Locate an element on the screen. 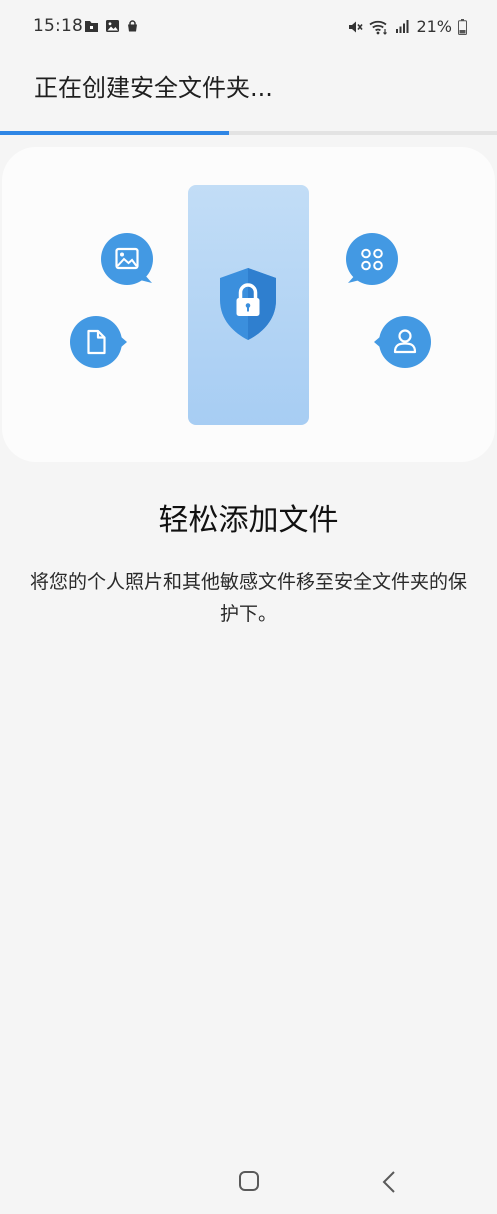  status-left-icons is located at coordinates (111, 26).